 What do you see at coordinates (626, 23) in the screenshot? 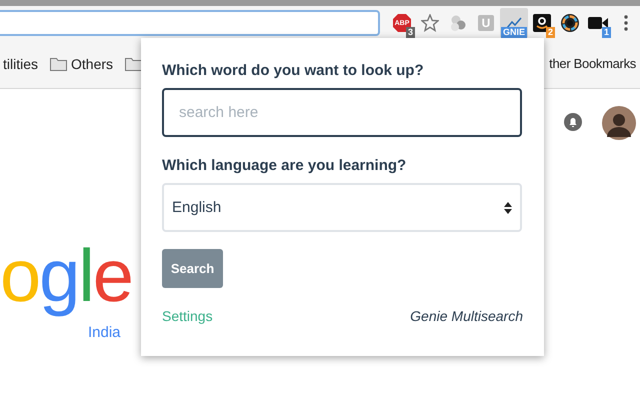
I see `menu-icon` at bounding box center [626, 23].